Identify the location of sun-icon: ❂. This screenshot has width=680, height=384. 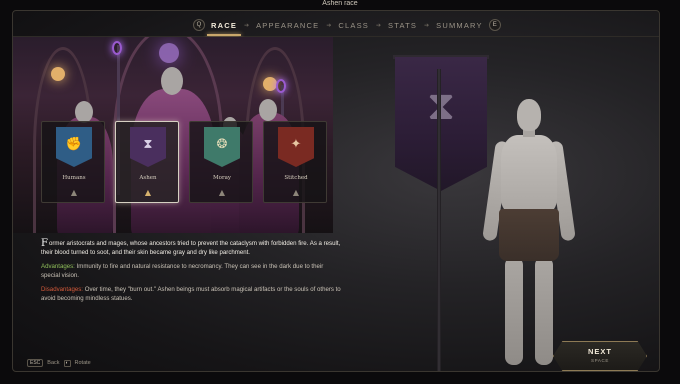
(222, 144).